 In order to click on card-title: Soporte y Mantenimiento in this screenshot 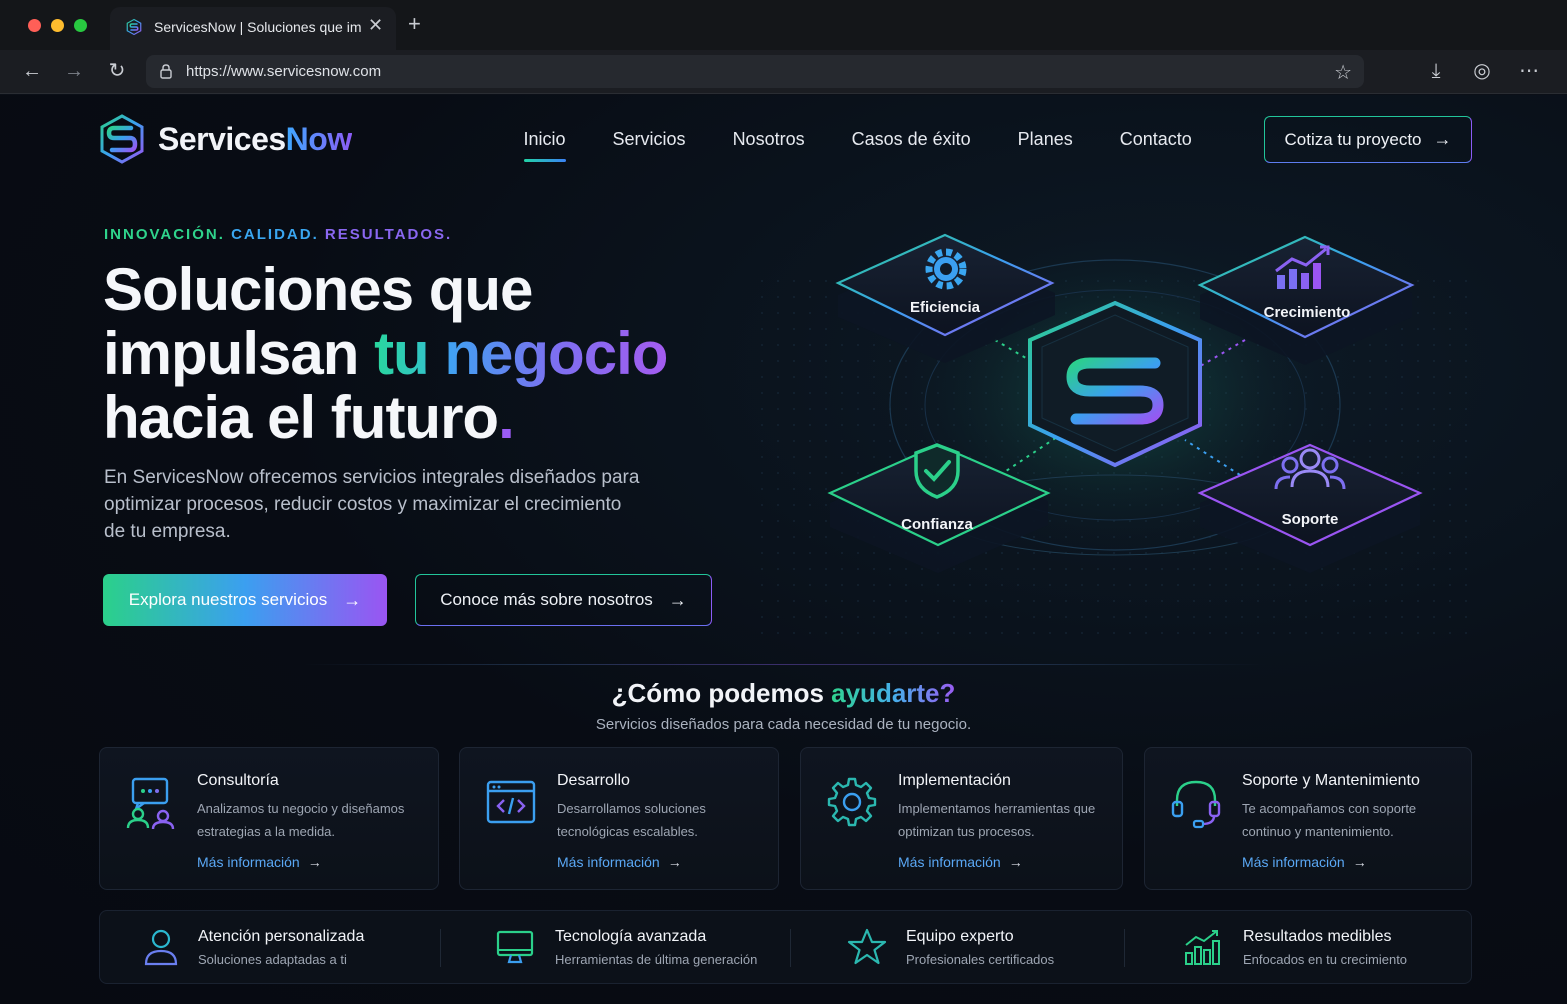, I will do `click(1331, 780)`.